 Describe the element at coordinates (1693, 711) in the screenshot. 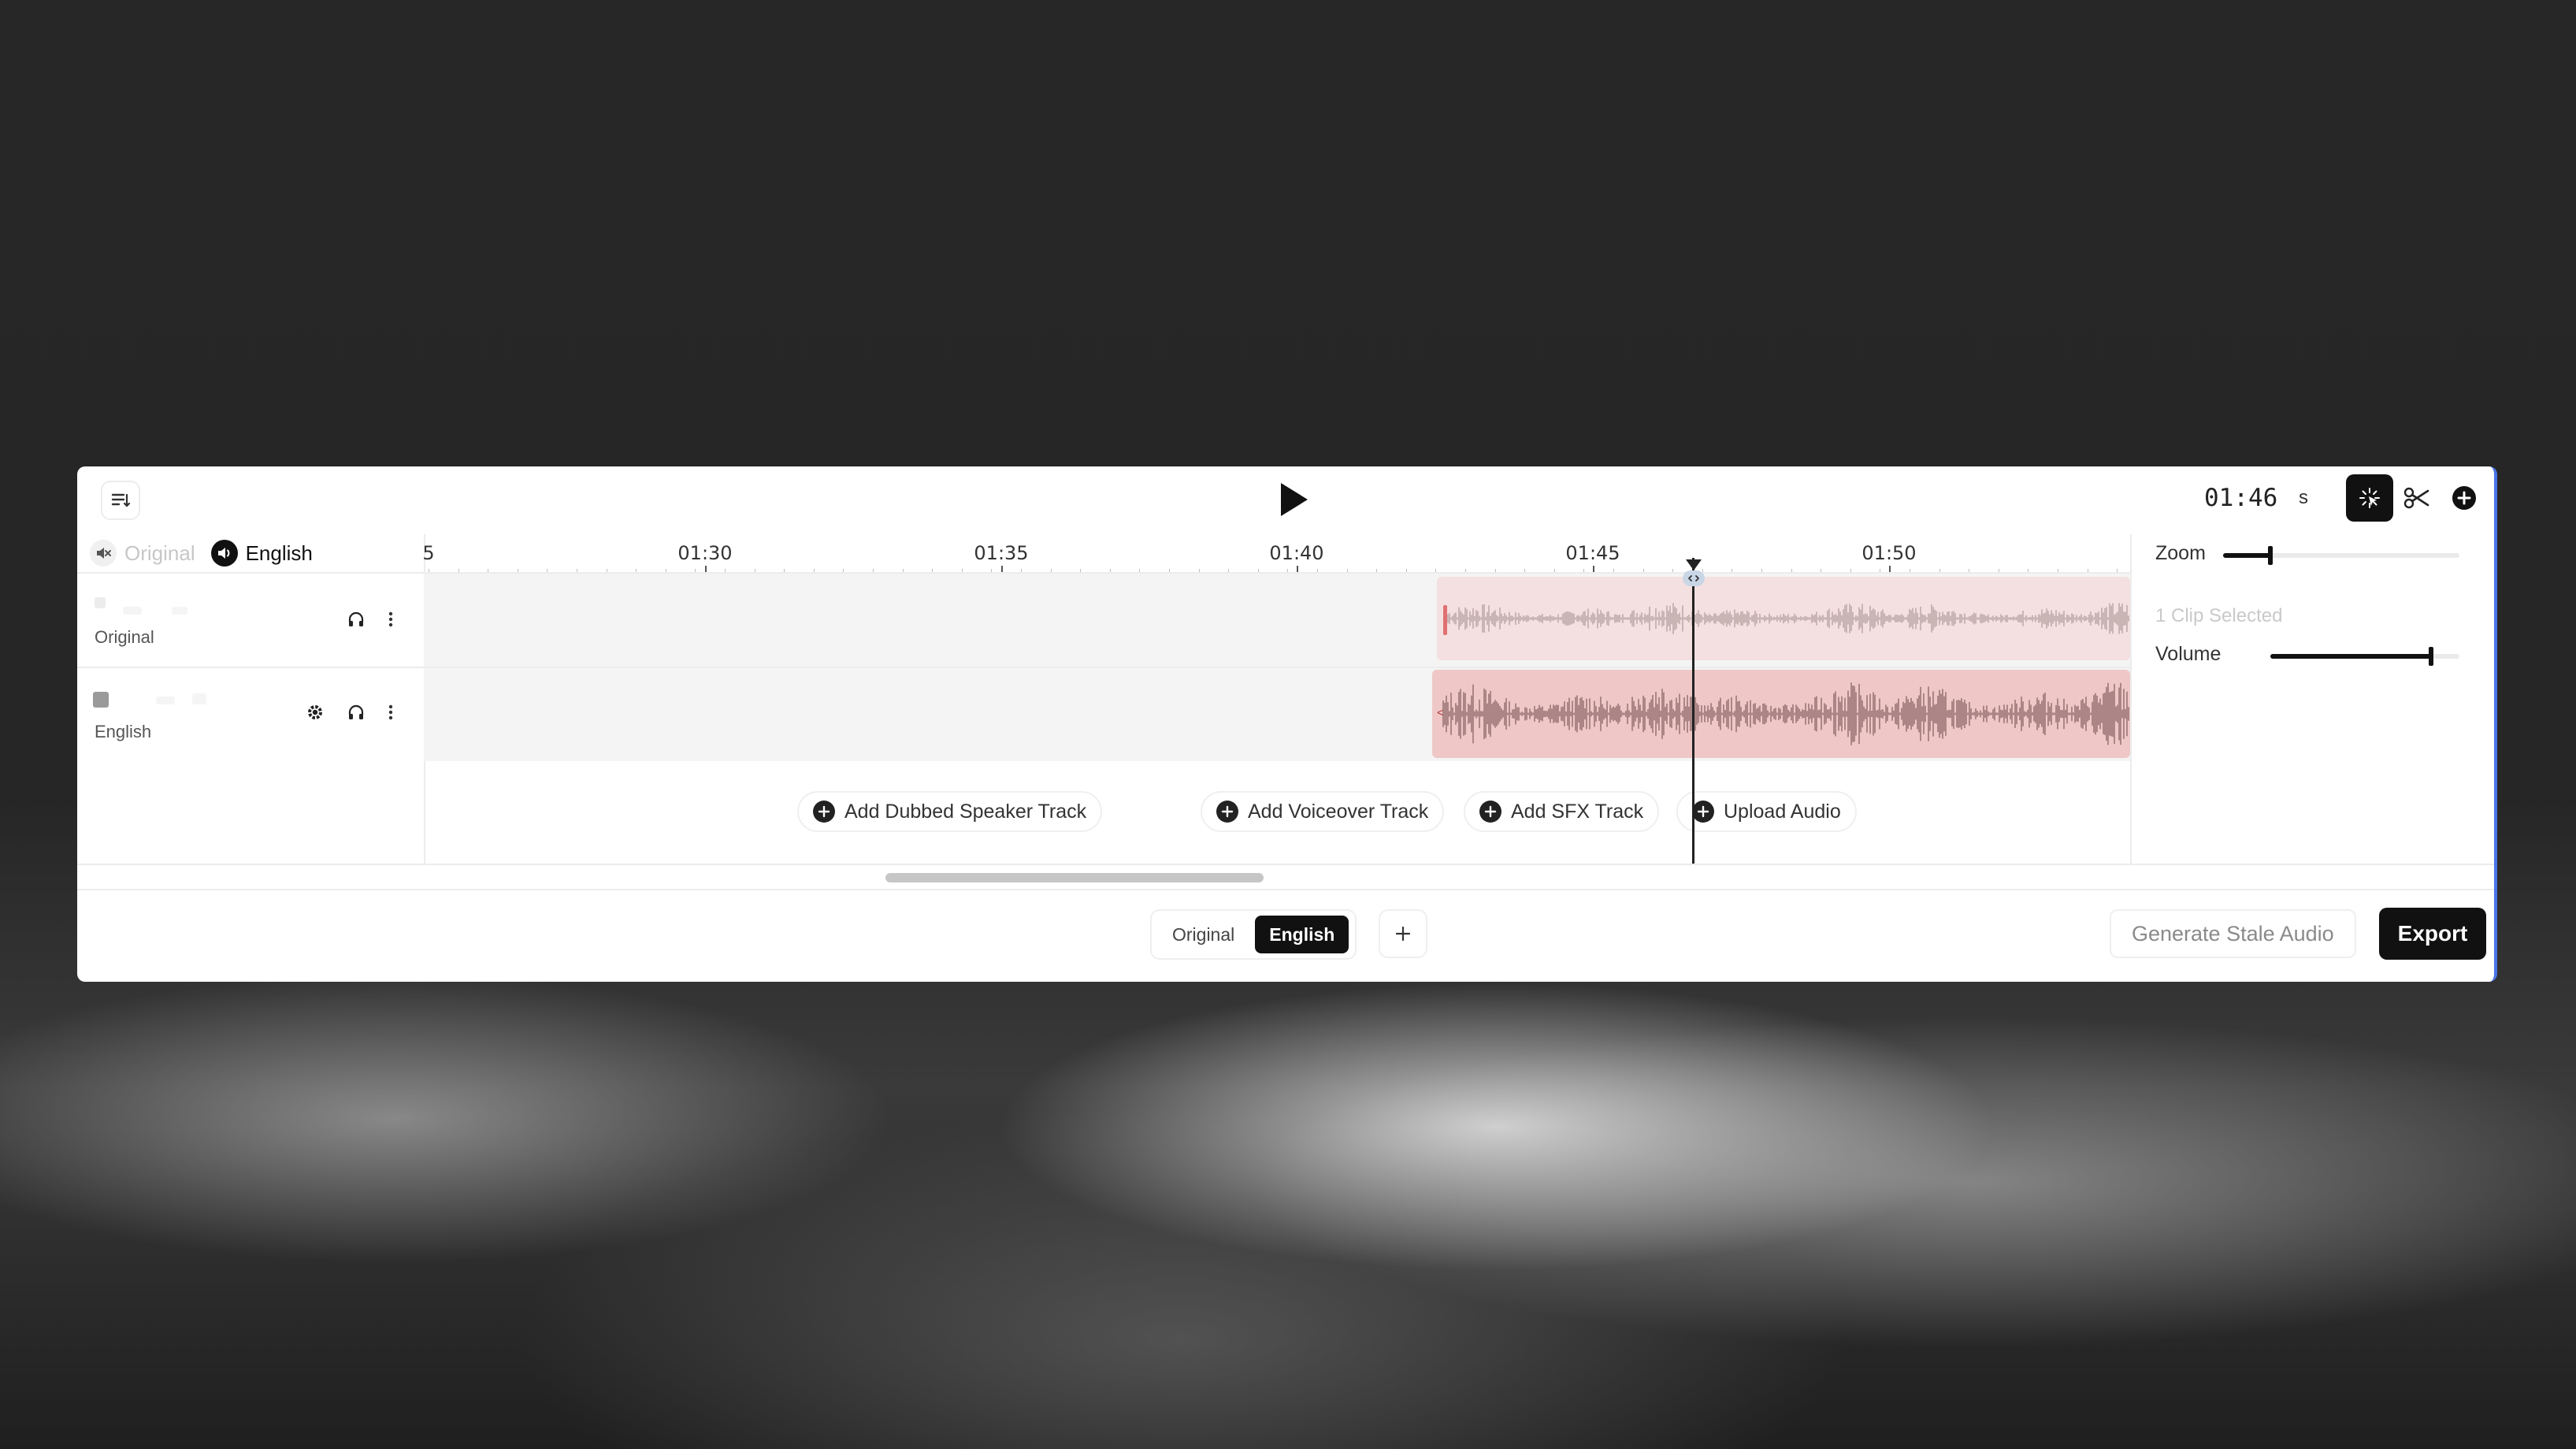

I see `playhead` at that location.